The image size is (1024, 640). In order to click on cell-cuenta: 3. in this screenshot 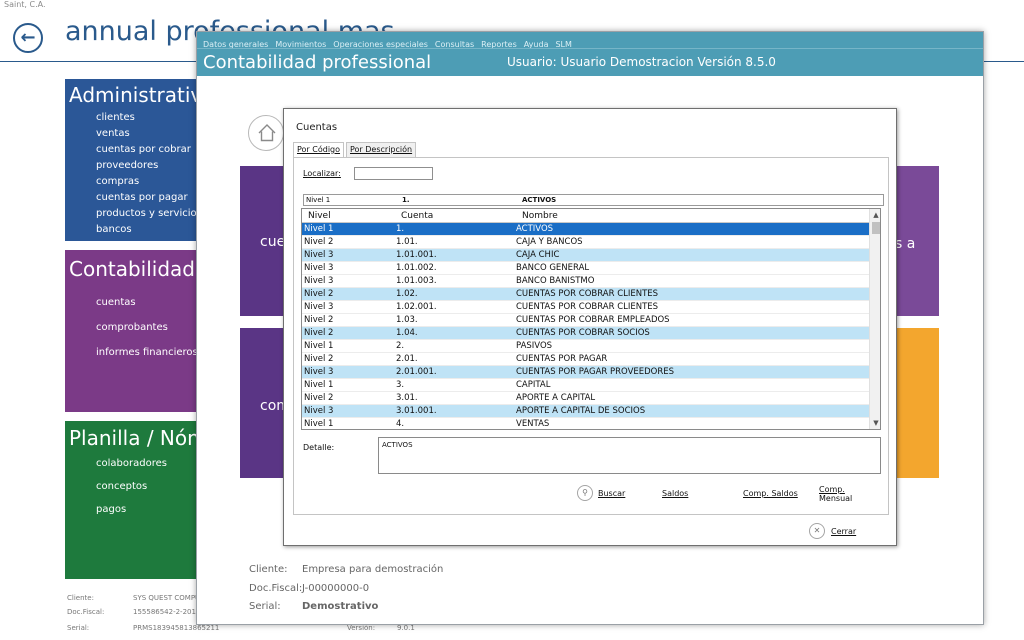, I will do `click(400, 385)`.